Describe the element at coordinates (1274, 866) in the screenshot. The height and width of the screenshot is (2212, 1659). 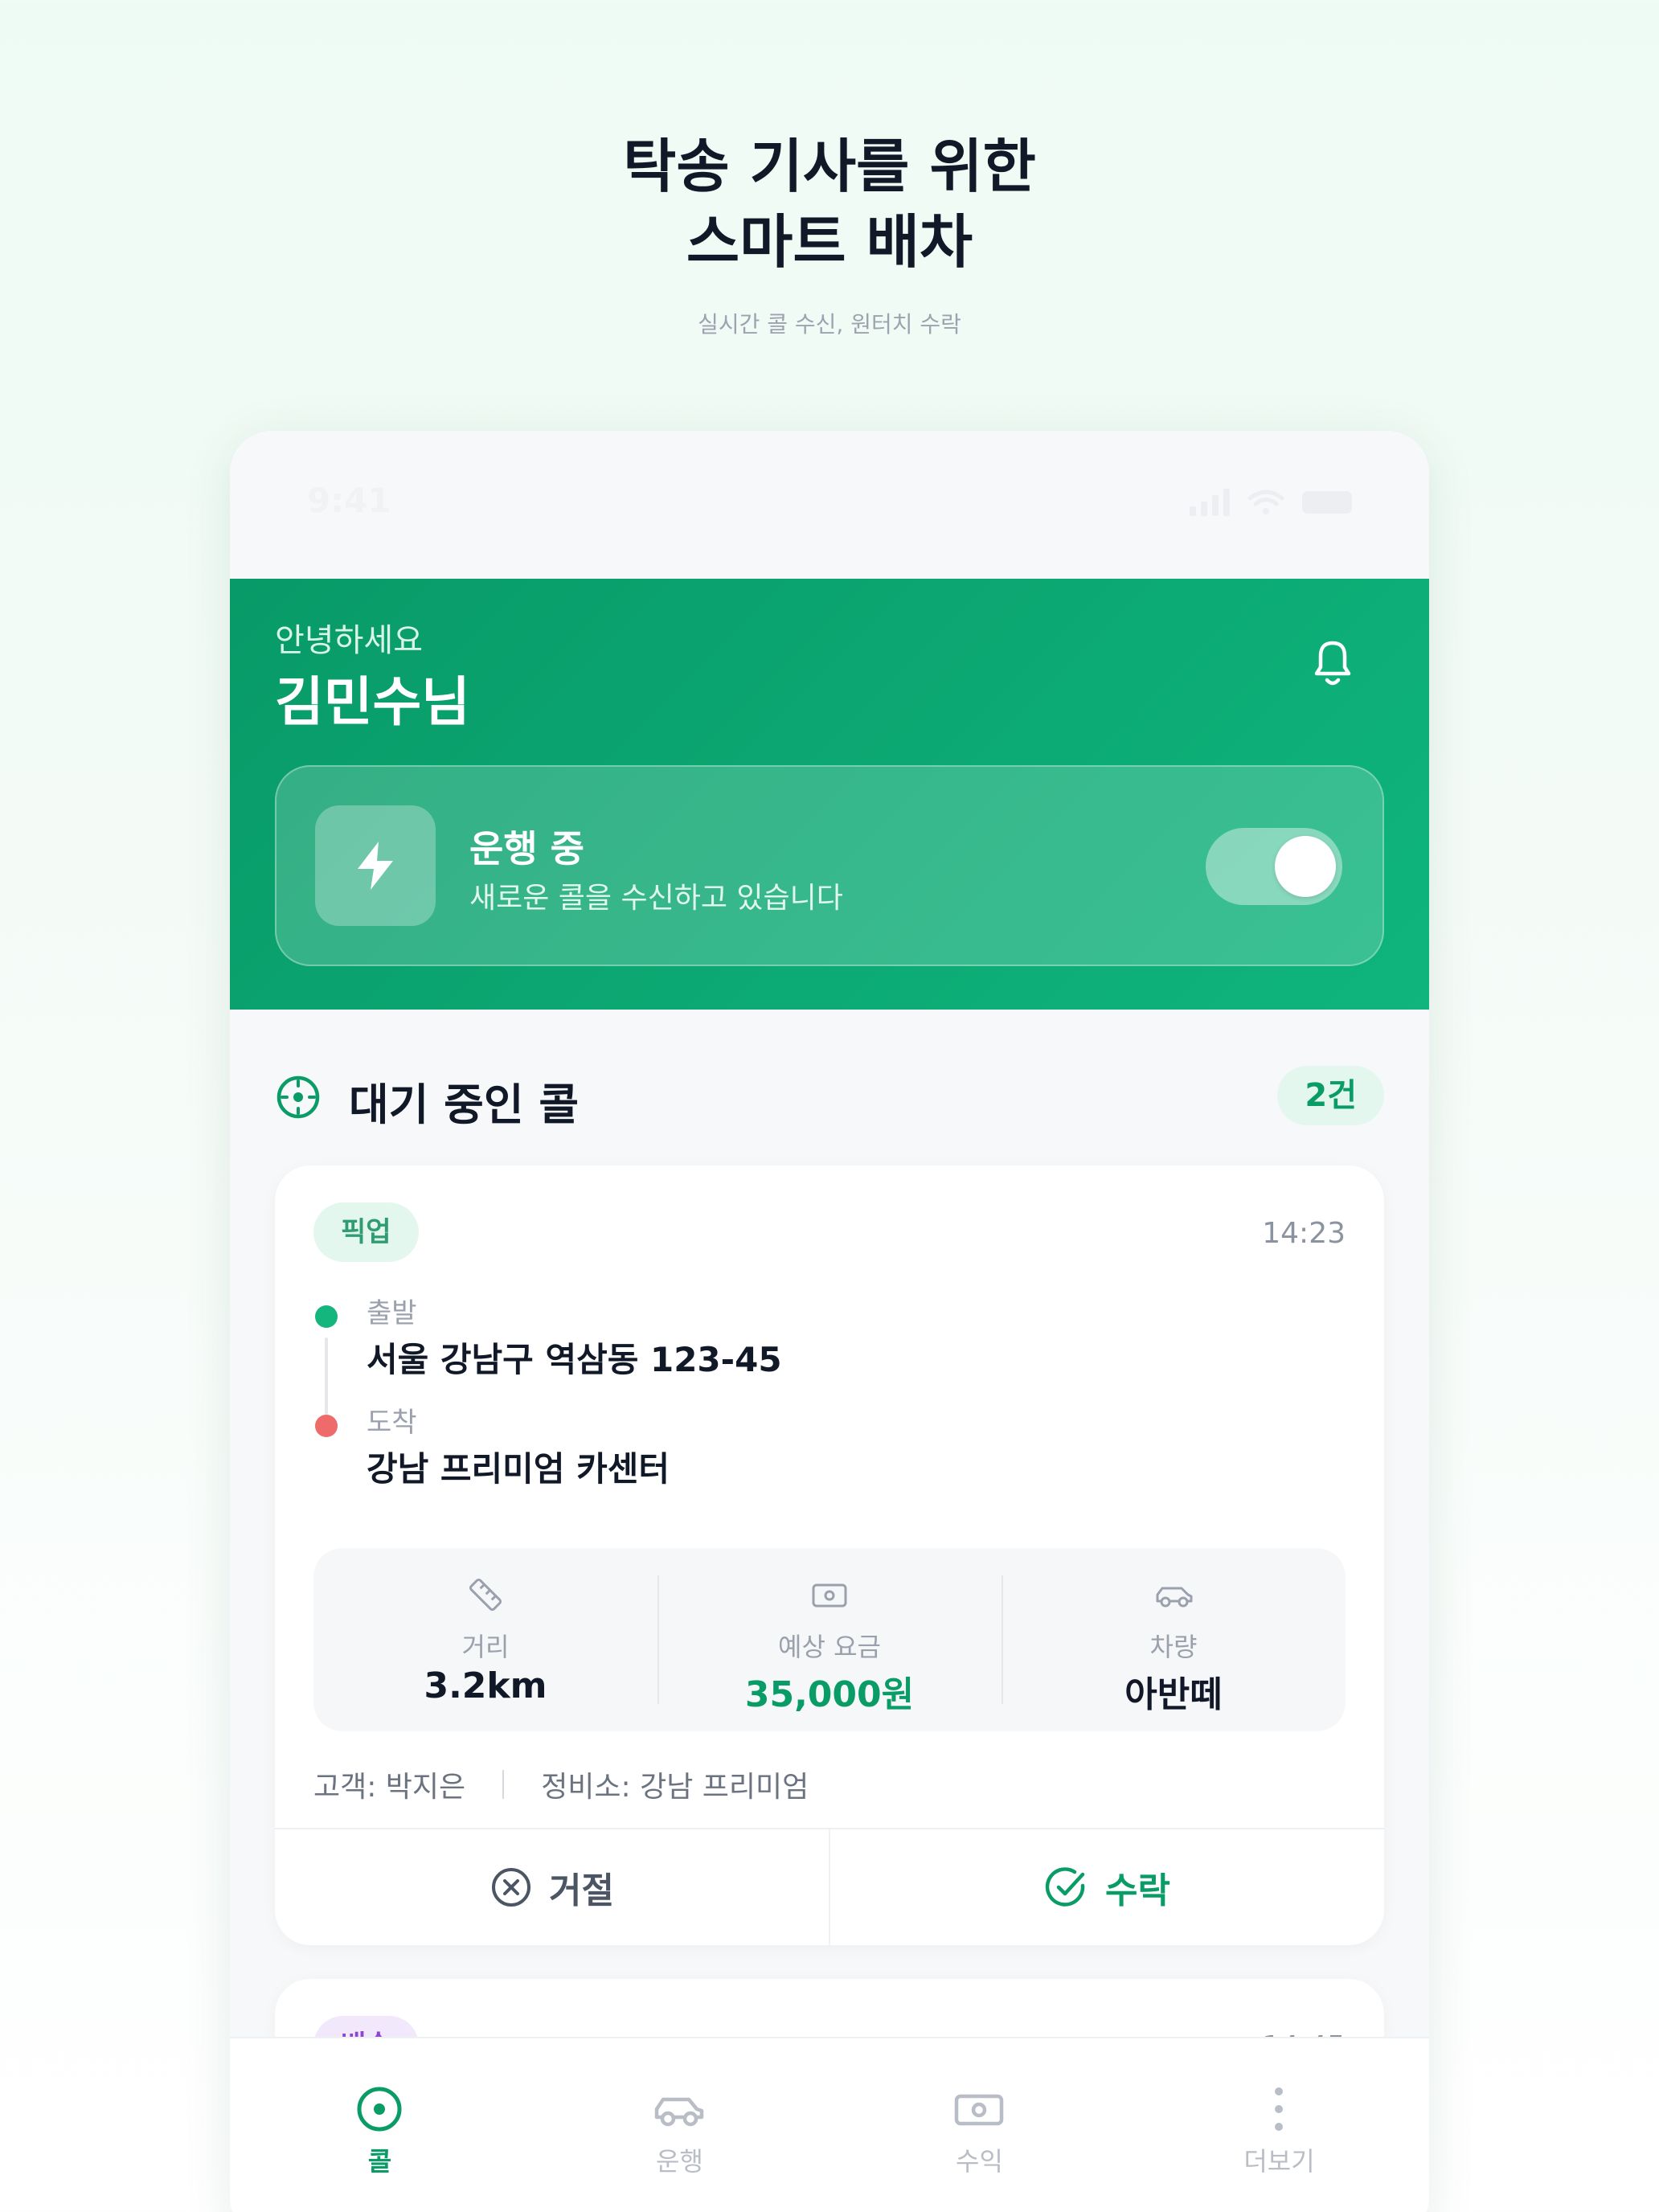
I see `driving-toggle` at that location.